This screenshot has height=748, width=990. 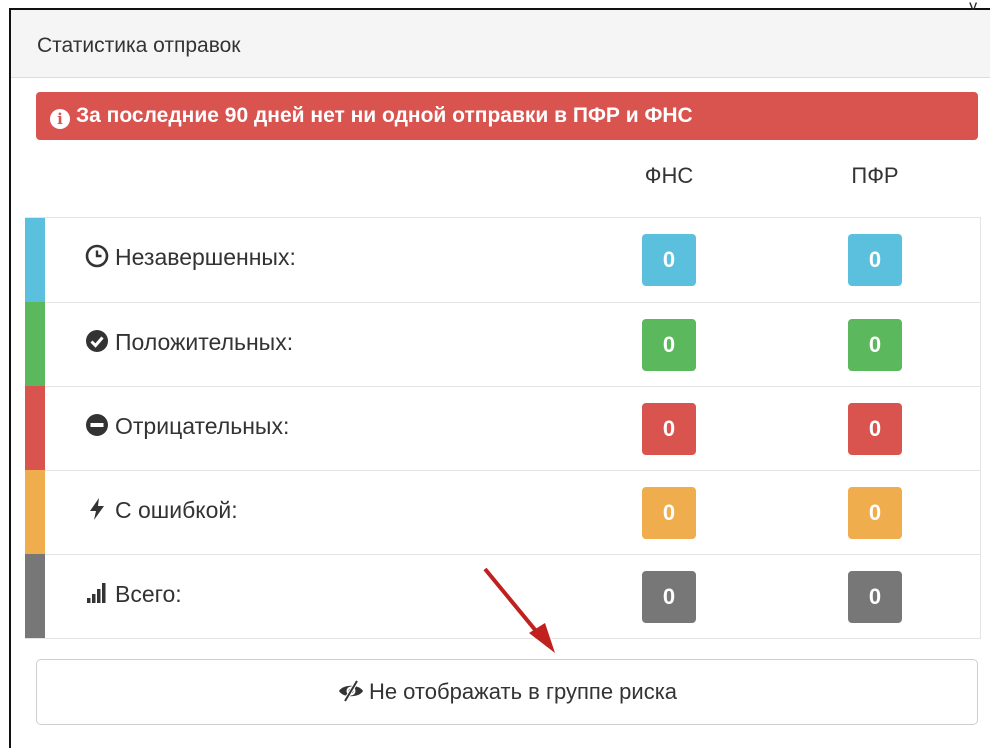 I want to click on row-label: Положительных:, so click(x=204, y=342).